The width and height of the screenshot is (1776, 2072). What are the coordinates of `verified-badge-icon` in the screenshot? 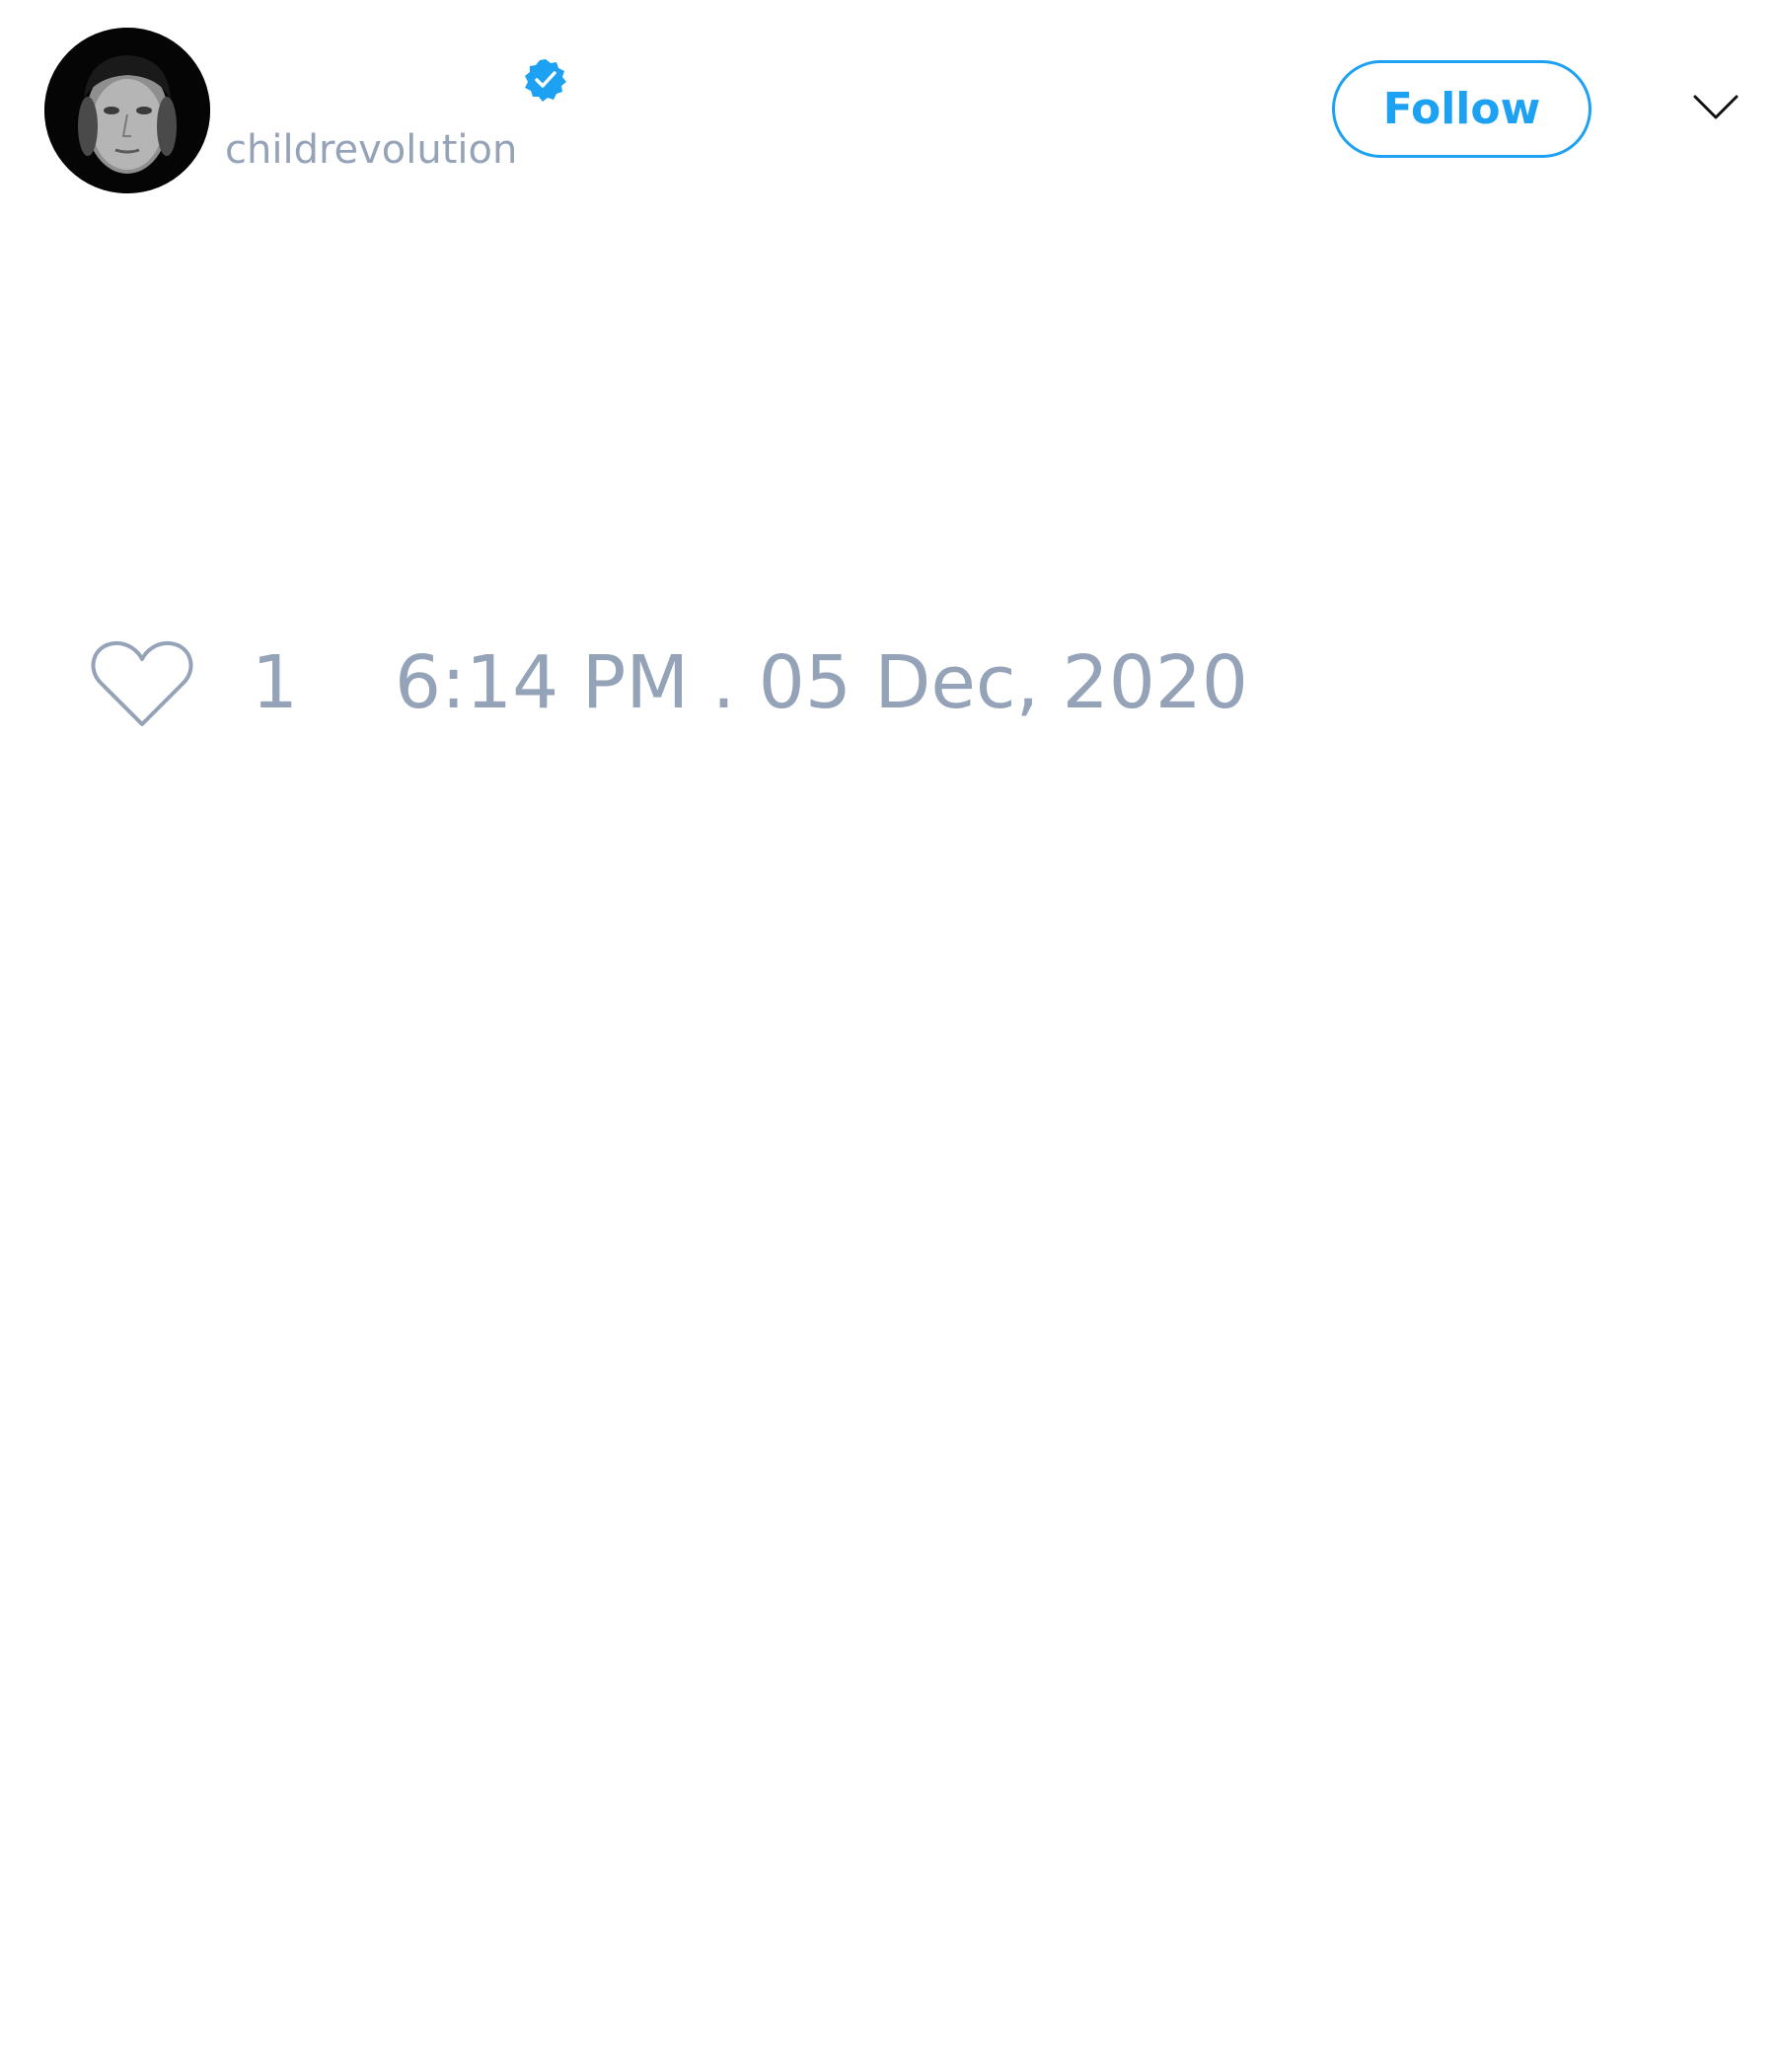 It's located at (546, 80).